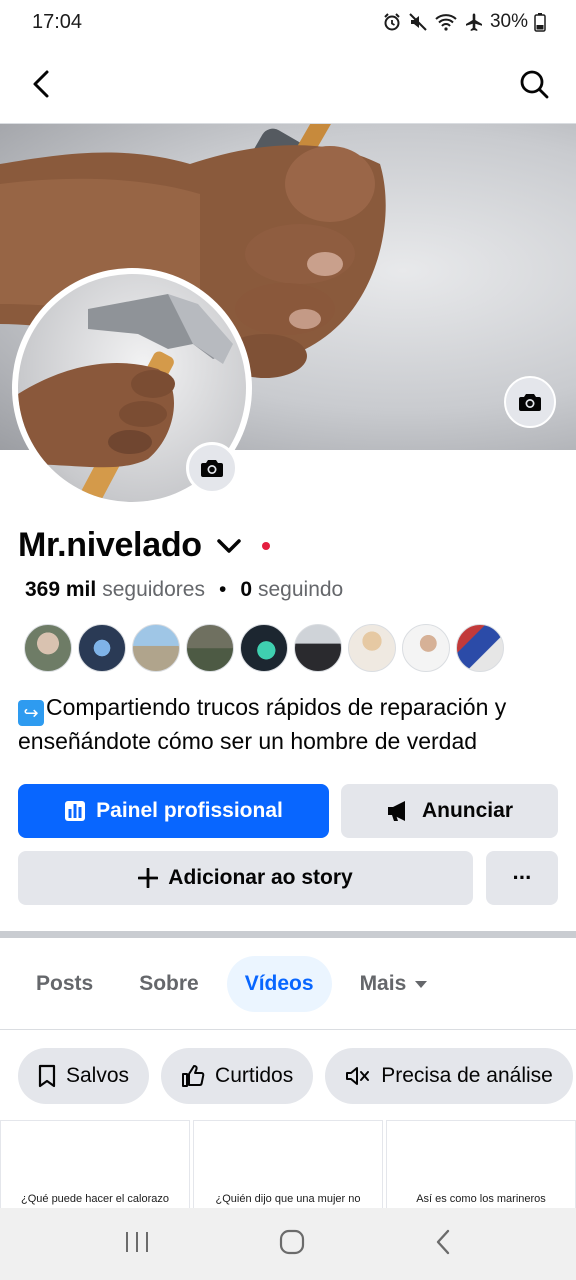 This screenshot has width=576, height=1280. Describe the element at coordinates (481, 1165) in the screenshot. I see `video-thumbnail: Así es como los marineros` at that location.